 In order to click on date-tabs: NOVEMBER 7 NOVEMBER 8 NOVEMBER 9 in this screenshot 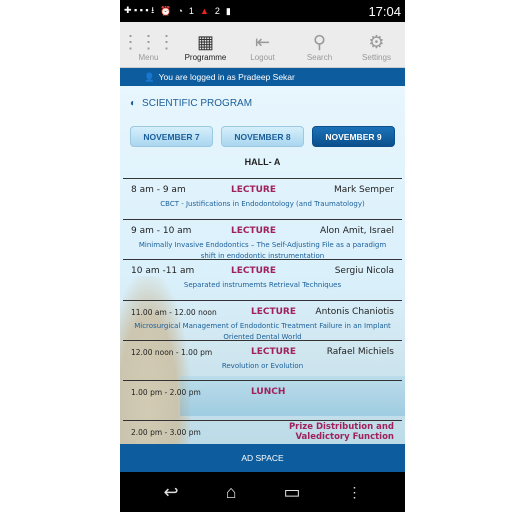, I will do `click(262, 136)`.